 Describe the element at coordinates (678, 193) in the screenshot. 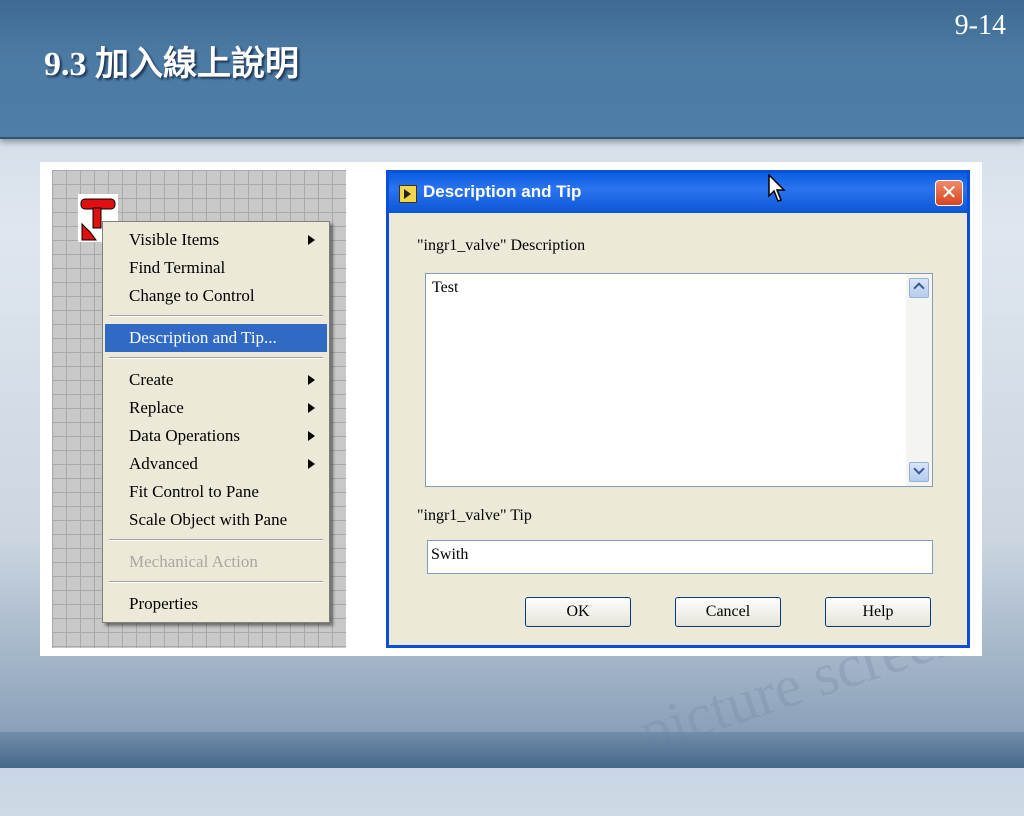

I see `dialog-titlebar: Description and Tip ✕` at that location.